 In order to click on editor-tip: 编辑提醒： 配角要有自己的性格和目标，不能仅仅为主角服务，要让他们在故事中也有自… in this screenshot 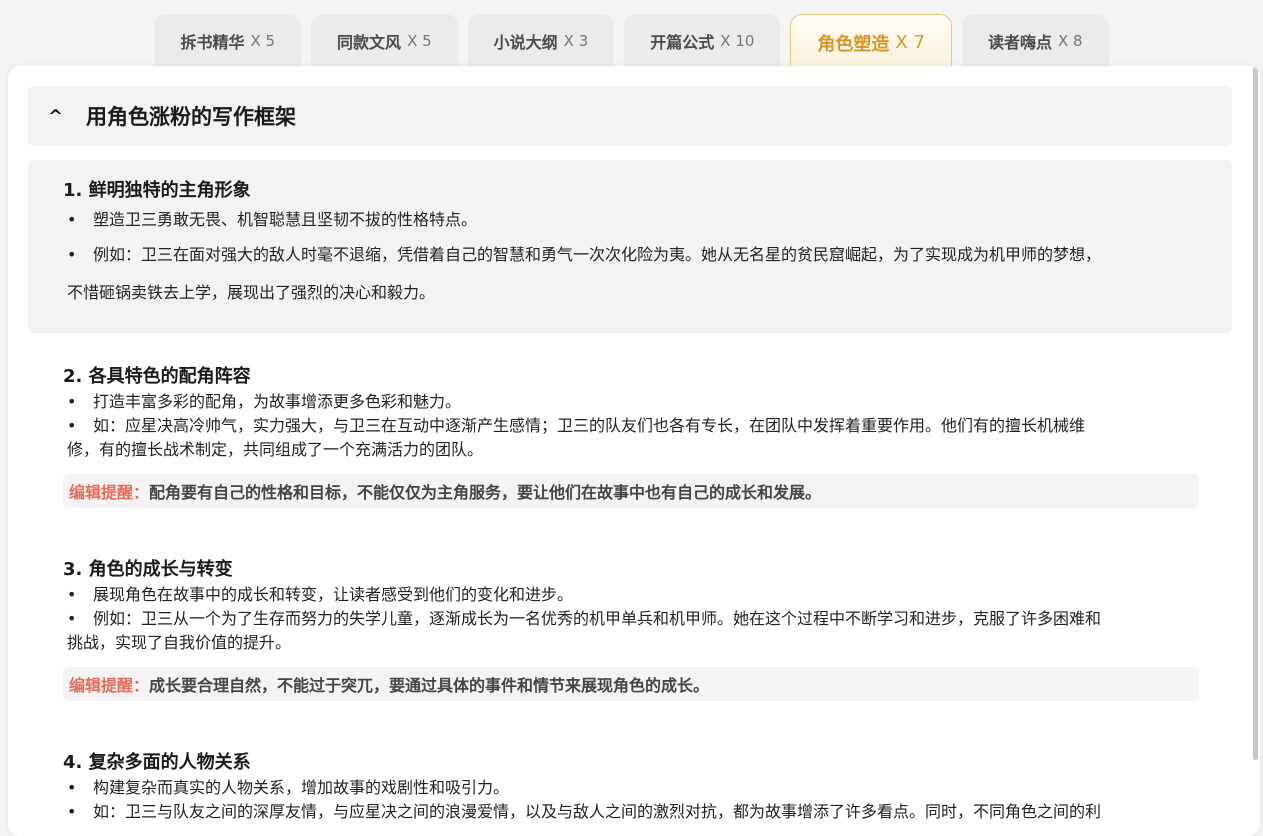, I will do `click(631, 491)`.